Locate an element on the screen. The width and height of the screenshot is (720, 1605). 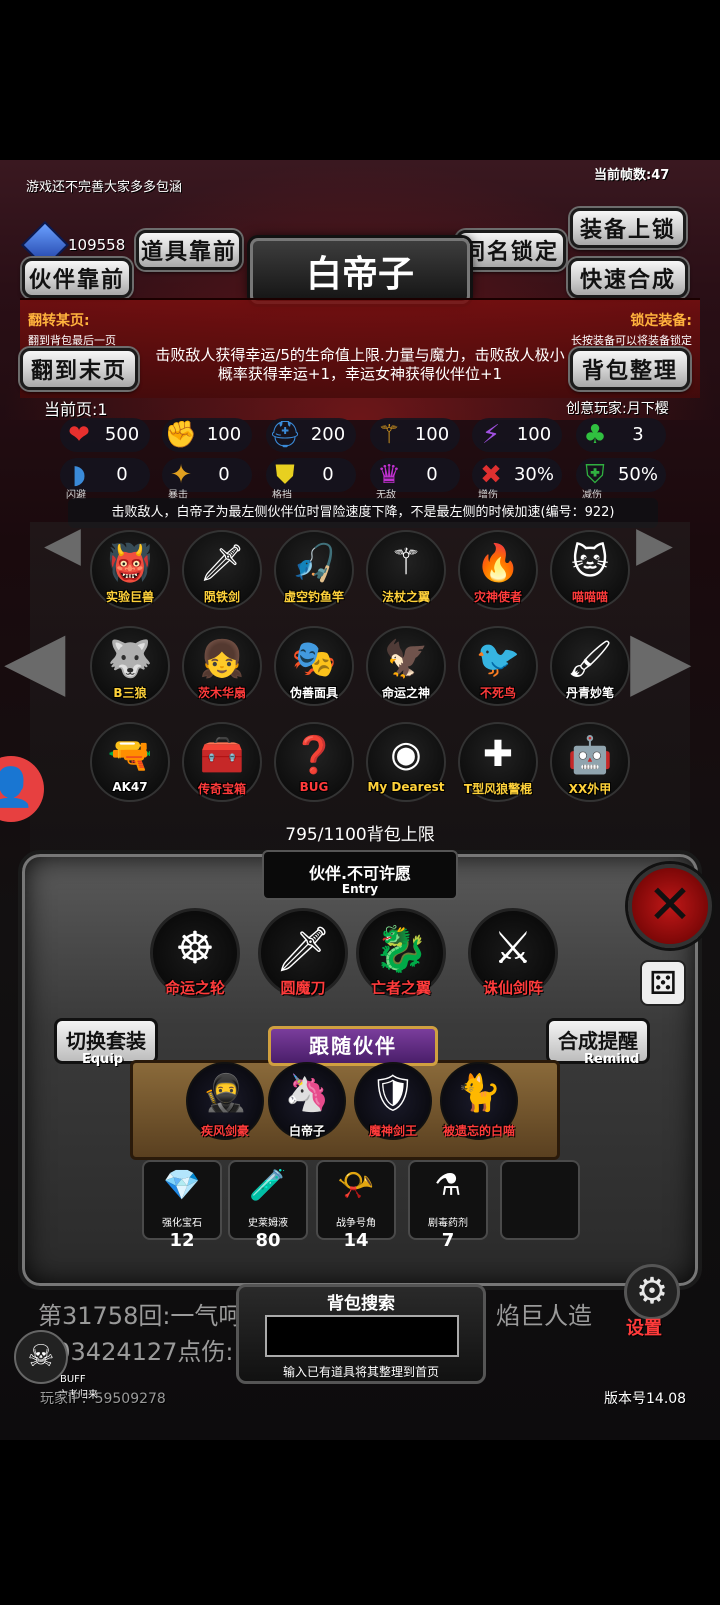
stat-value: 0 is located at coordinates (432, 474).